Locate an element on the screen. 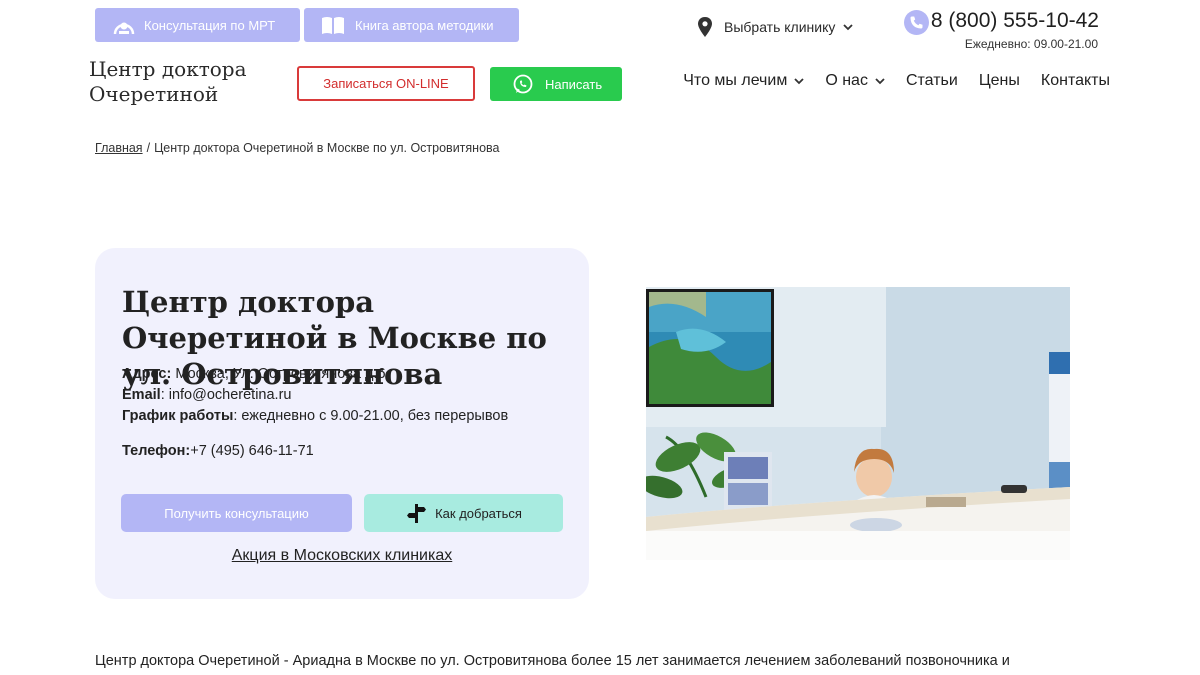  working-hours: Ежедневно: 09.00-21.00 is located at coordinates (1031, 44).